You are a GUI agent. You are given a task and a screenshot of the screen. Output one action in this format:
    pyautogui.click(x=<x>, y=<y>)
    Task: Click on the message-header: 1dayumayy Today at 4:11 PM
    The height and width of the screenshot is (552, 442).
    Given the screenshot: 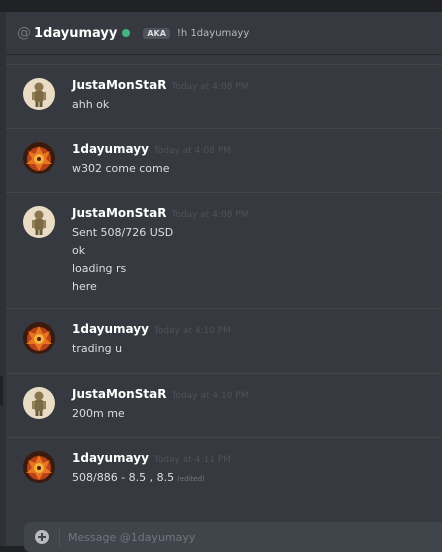 What is the action you would take?
    pyautogui.click(x=151, y=458)
    